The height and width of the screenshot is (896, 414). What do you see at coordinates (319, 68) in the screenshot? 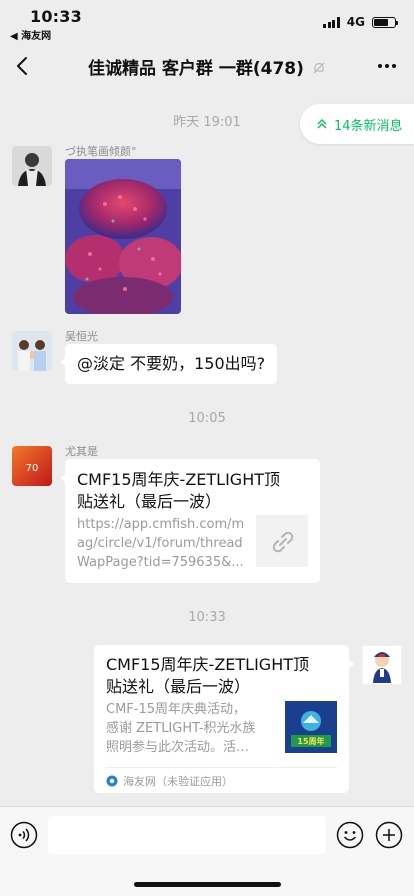
I see `mute-bell-icon` at bounding box center [319, 68].